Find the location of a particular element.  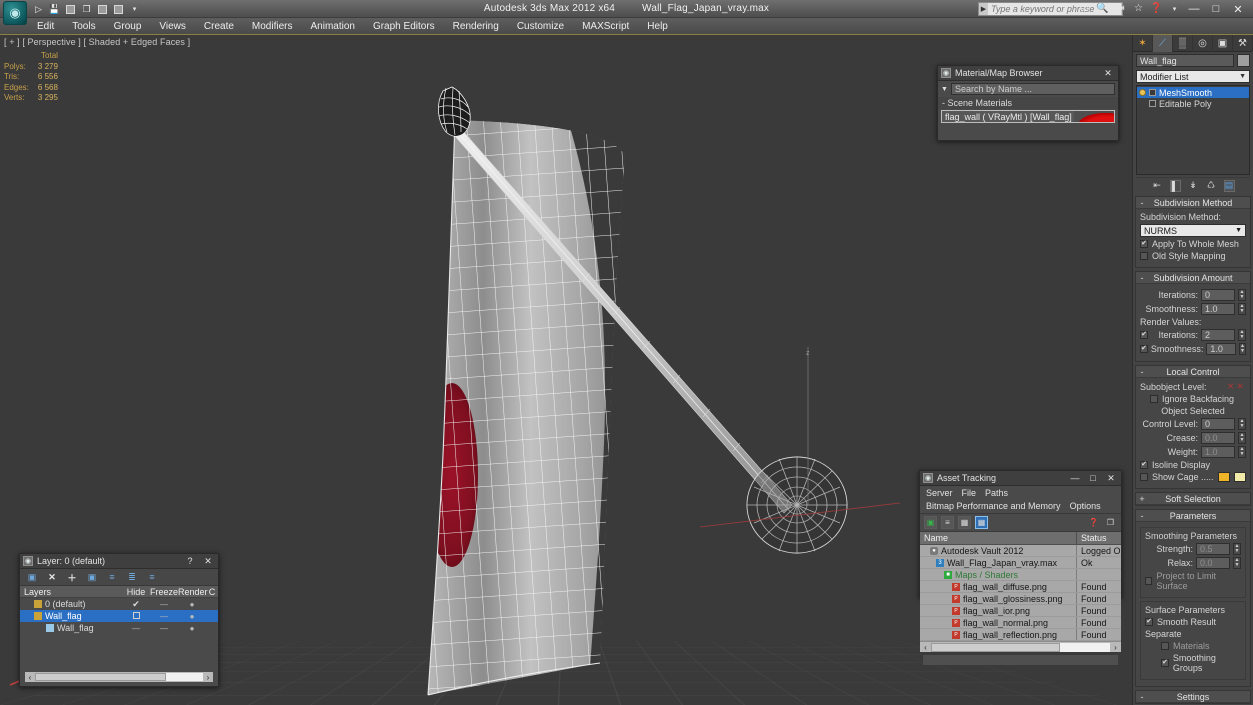

menu-animation: Animation is located at coordinates (332, 26).